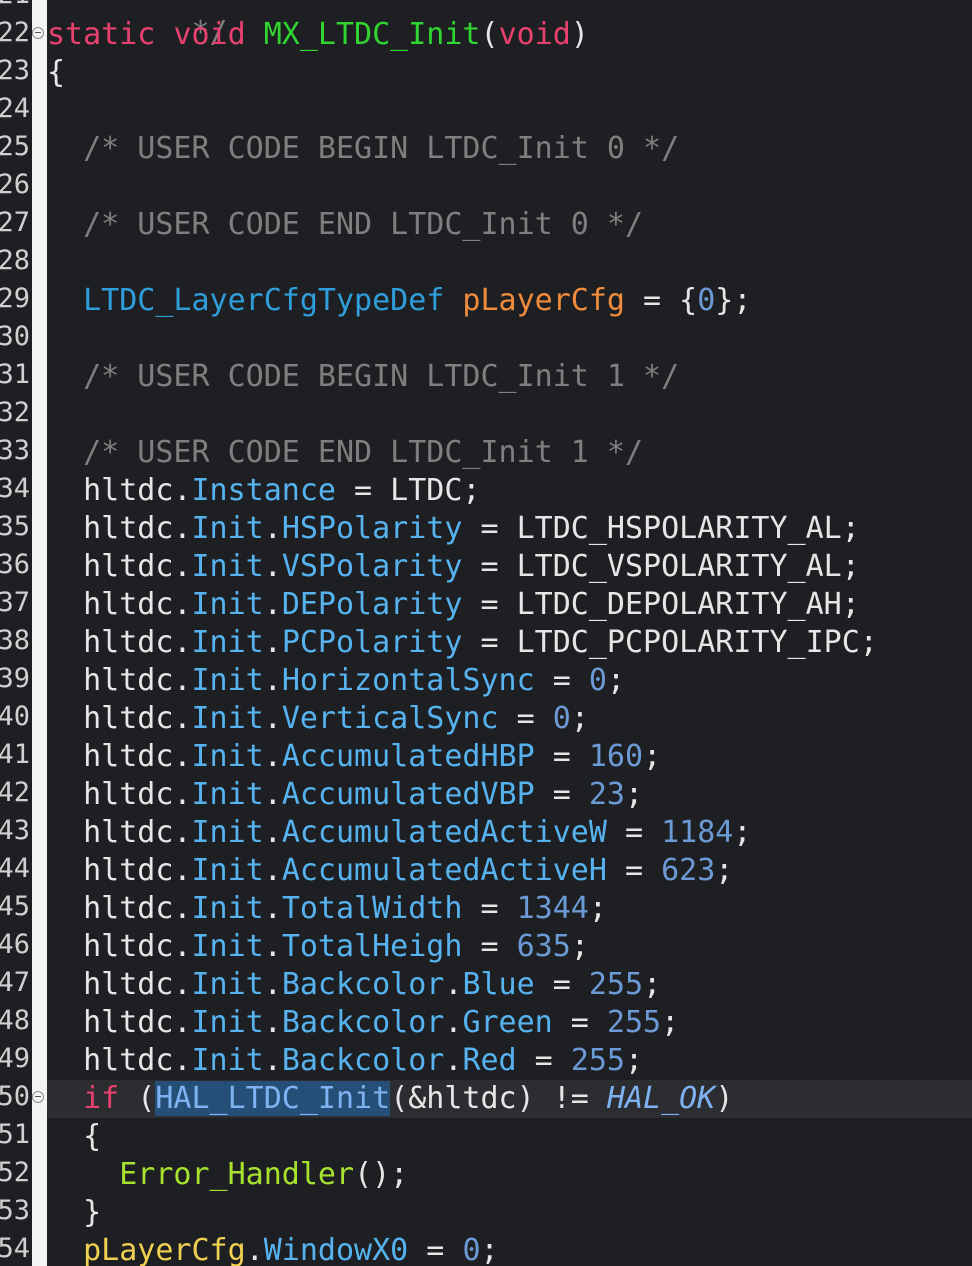 This screenshot has height=1266, width=972. I want to click on field-verticalsync: VerticalSync, so click(390, 718).